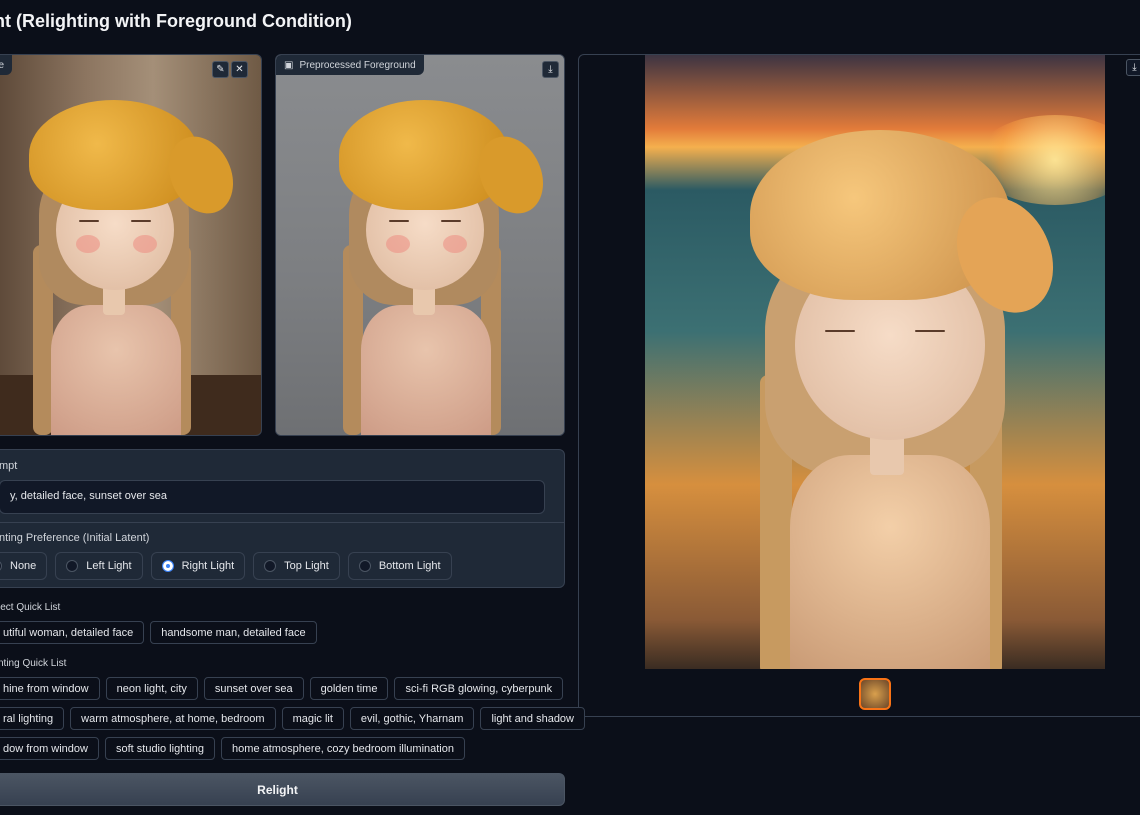 This screenshot has height=815, width=1140. Describe the element at coordinates (9, 466) in the screenshot. I see `prompt-label: mpt` at that location.